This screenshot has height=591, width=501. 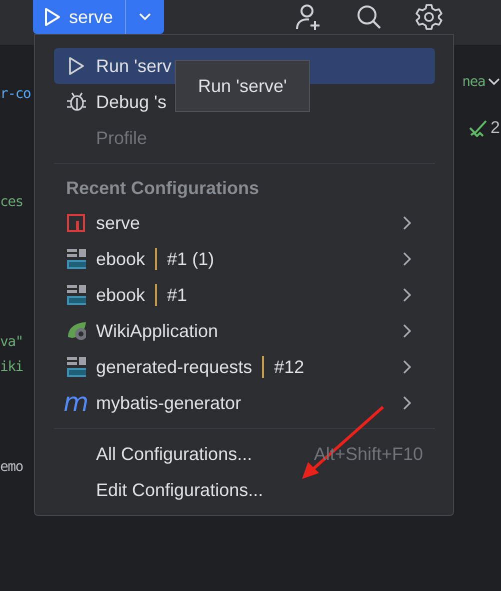 What do you see at coordinates (177, 295) in the screenshot?
I see `configuration-suffix: #1` at bounding box center [177, 295].